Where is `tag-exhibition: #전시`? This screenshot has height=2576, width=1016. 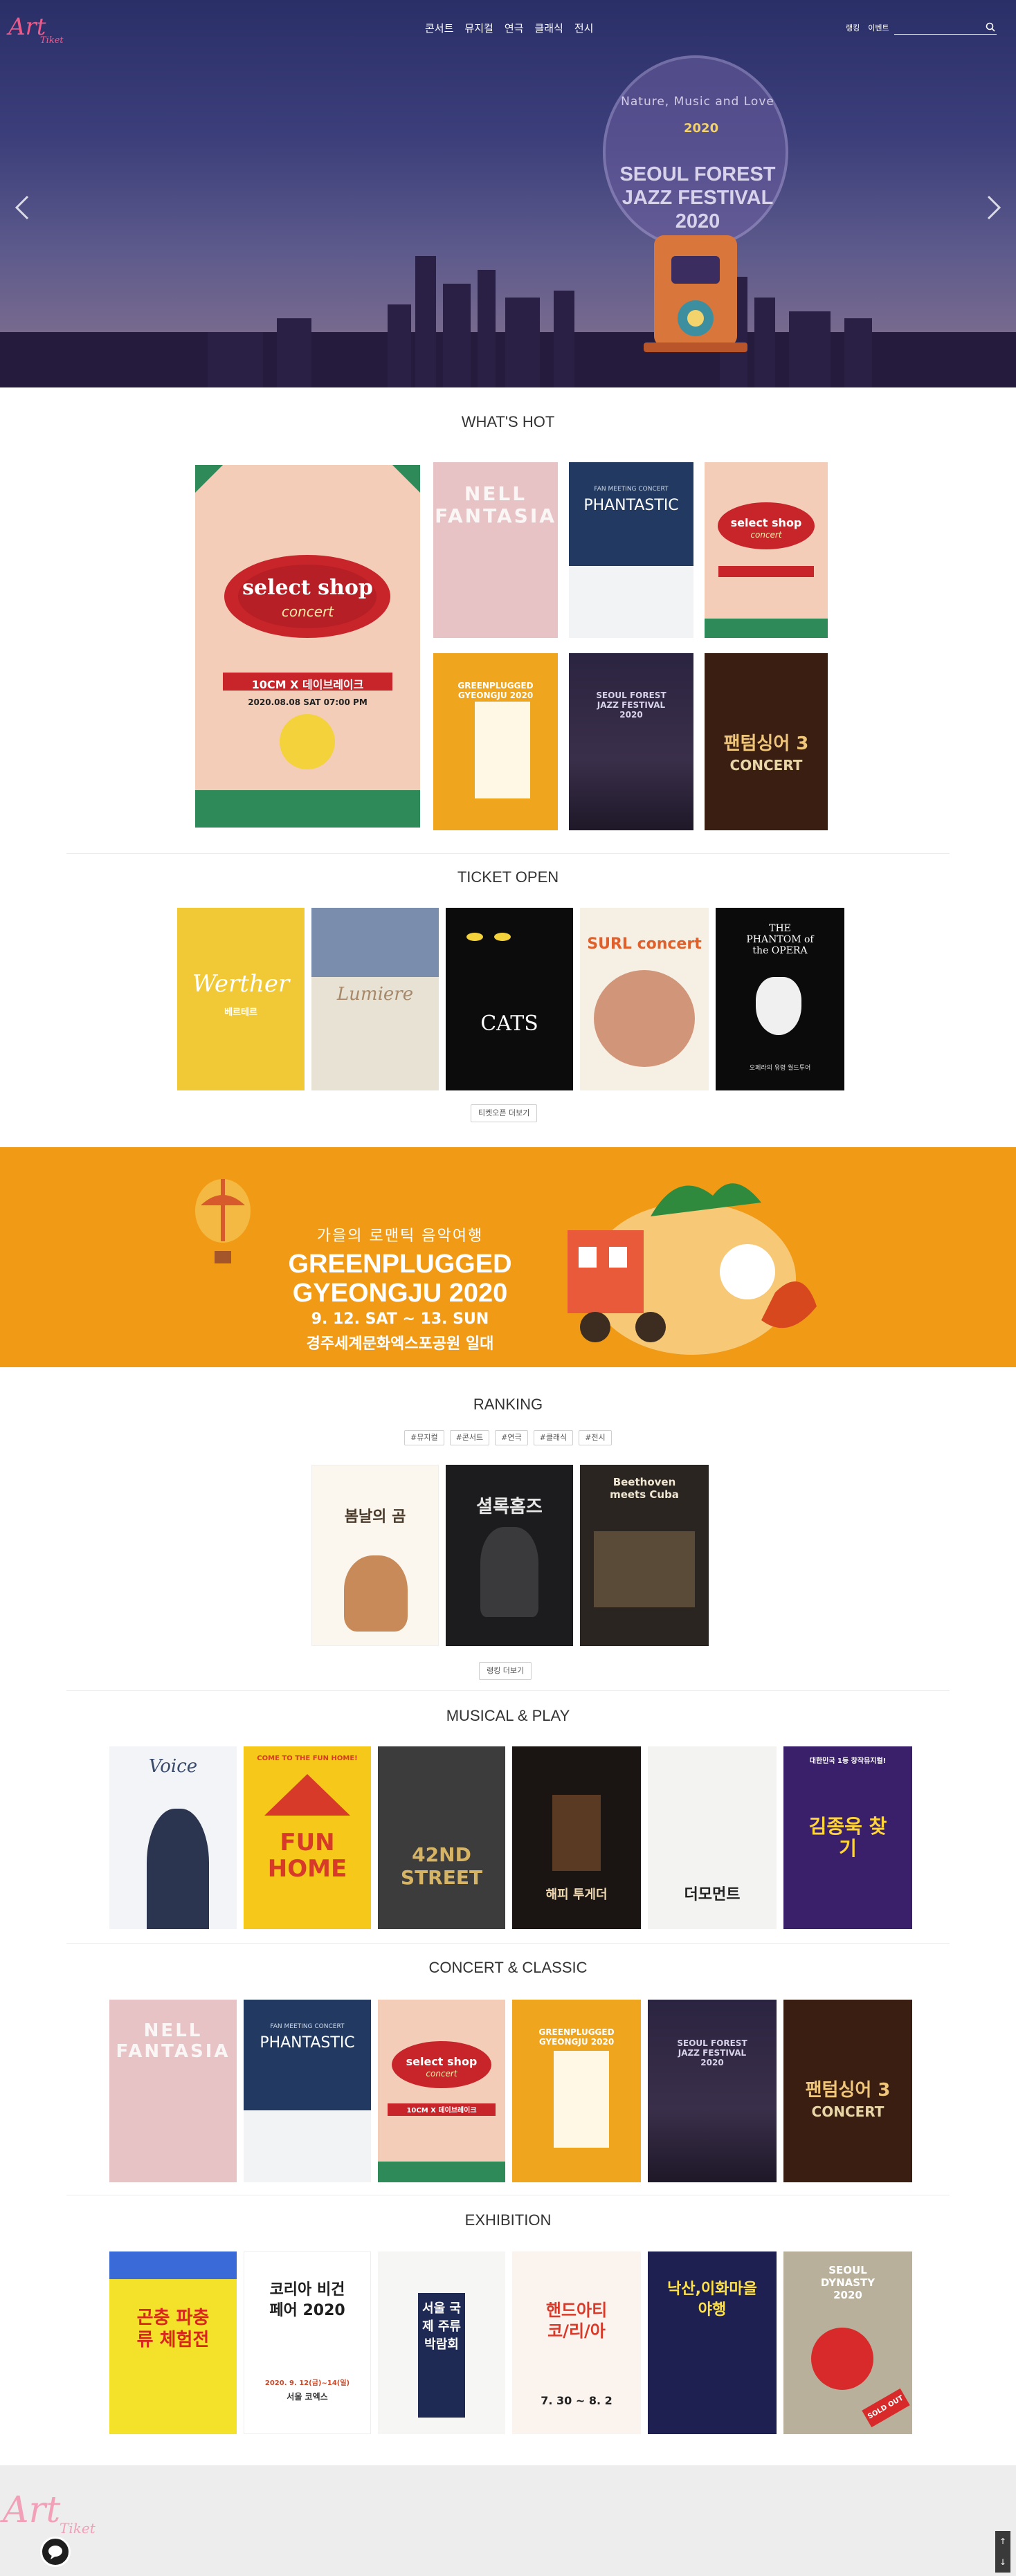 tag-exhibition: #전시 is located at coordinates (595, 1437).